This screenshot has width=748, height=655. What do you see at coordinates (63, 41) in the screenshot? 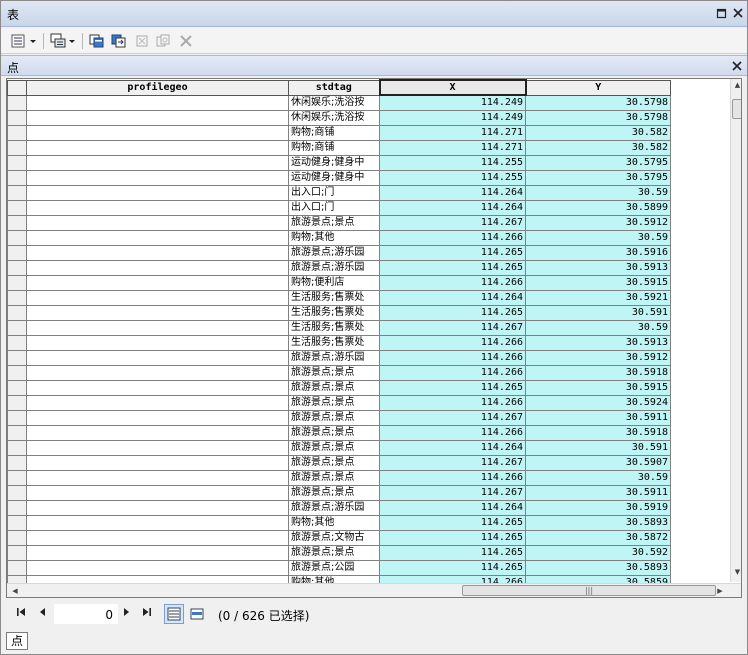
I see `related-tables-icon` at bounding box center [63, 41].